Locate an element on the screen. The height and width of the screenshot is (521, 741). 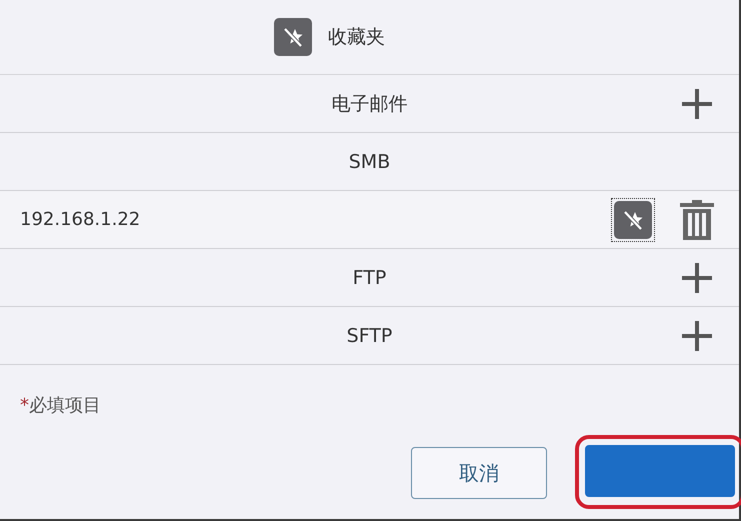
unfavorite-button is located at coordinates (633, 220).